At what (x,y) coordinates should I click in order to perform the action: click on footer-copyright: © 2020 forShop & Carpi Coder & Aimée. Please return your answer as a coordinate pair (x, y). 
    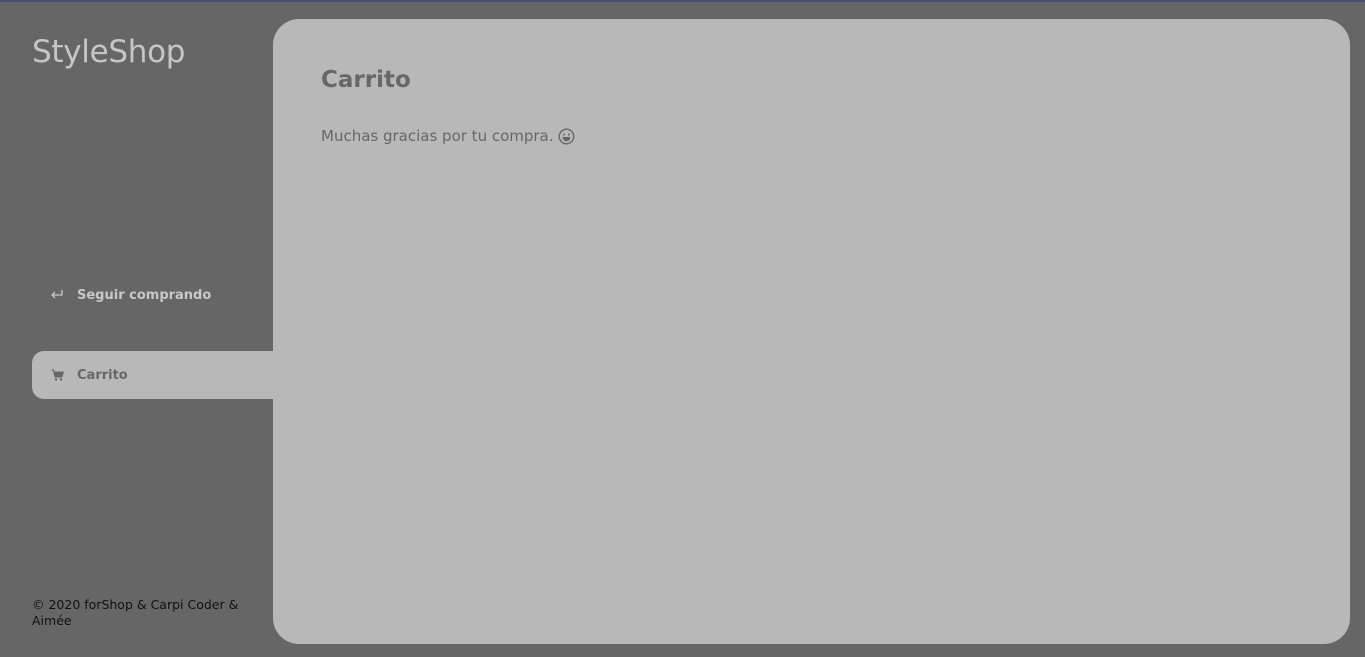
    Looking at the image, I should click on (135, 612).